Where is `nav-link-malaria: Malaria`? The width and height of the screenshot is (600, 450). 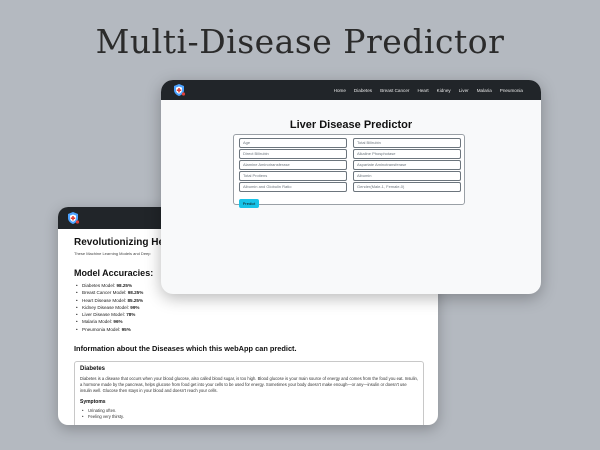 nav-link-malaria: Malaria is located at coordinates (484, 90).